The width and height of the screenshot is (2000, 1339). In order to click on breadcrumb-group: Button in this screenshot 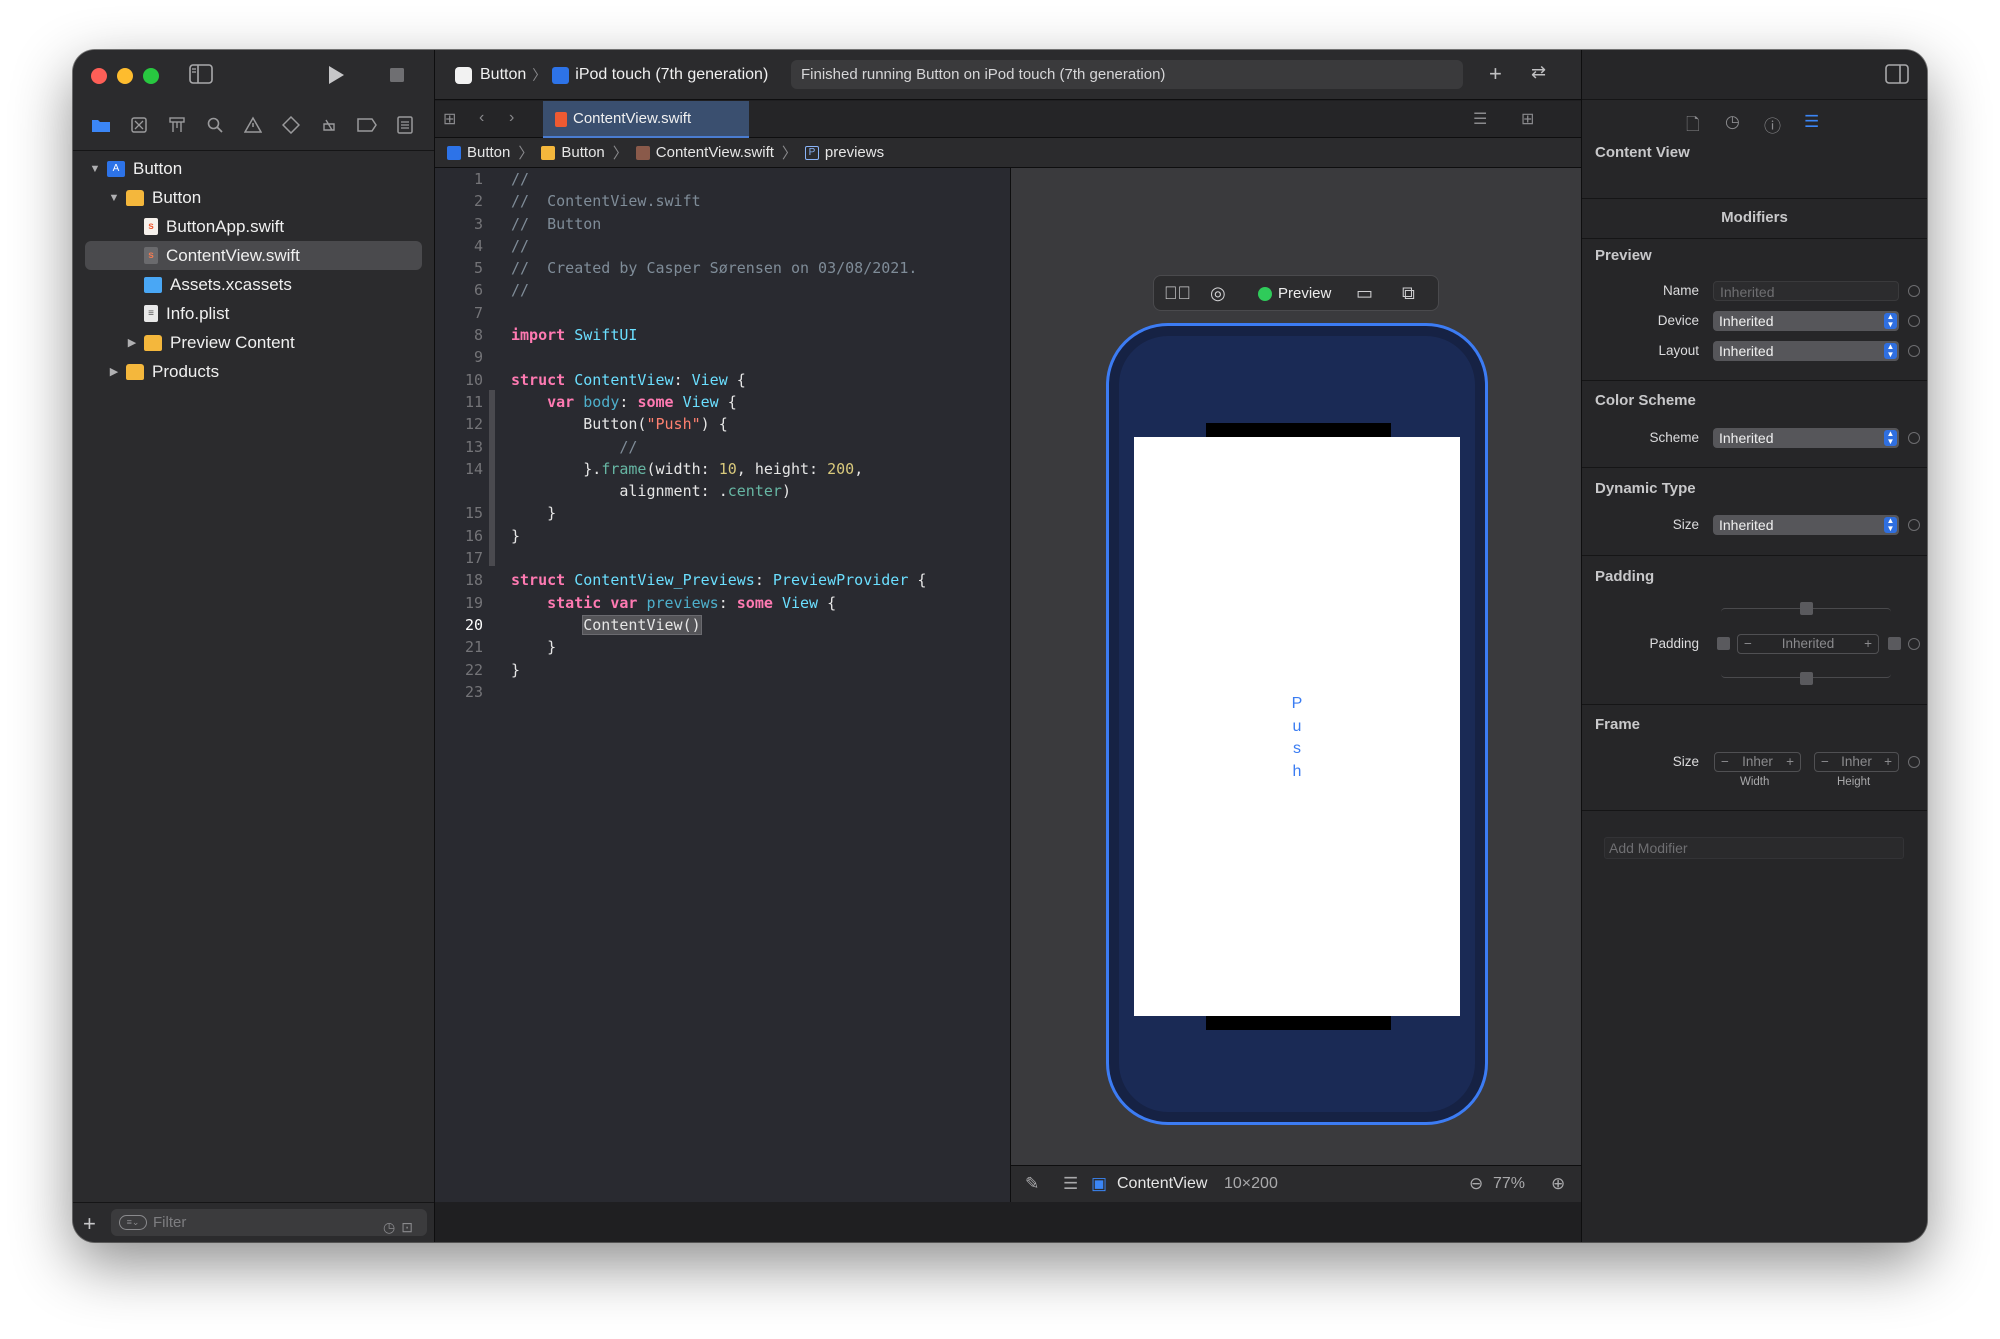, I will do `click(582, 152)`.